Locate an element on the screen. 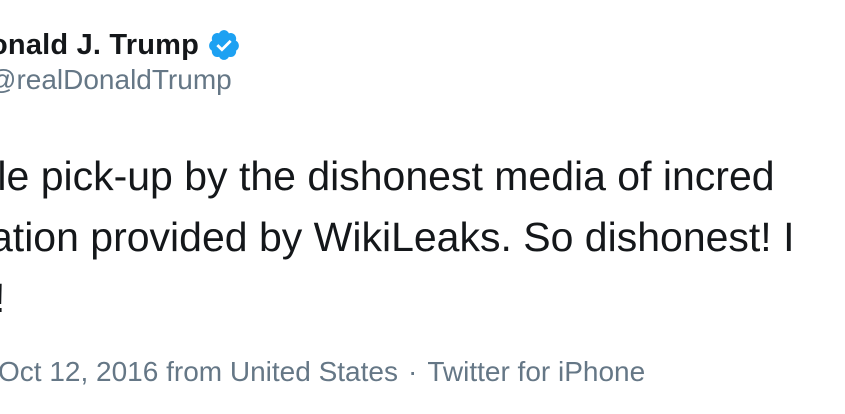  author-display-name: onald J. Trump is located at coordinates (99, 45).